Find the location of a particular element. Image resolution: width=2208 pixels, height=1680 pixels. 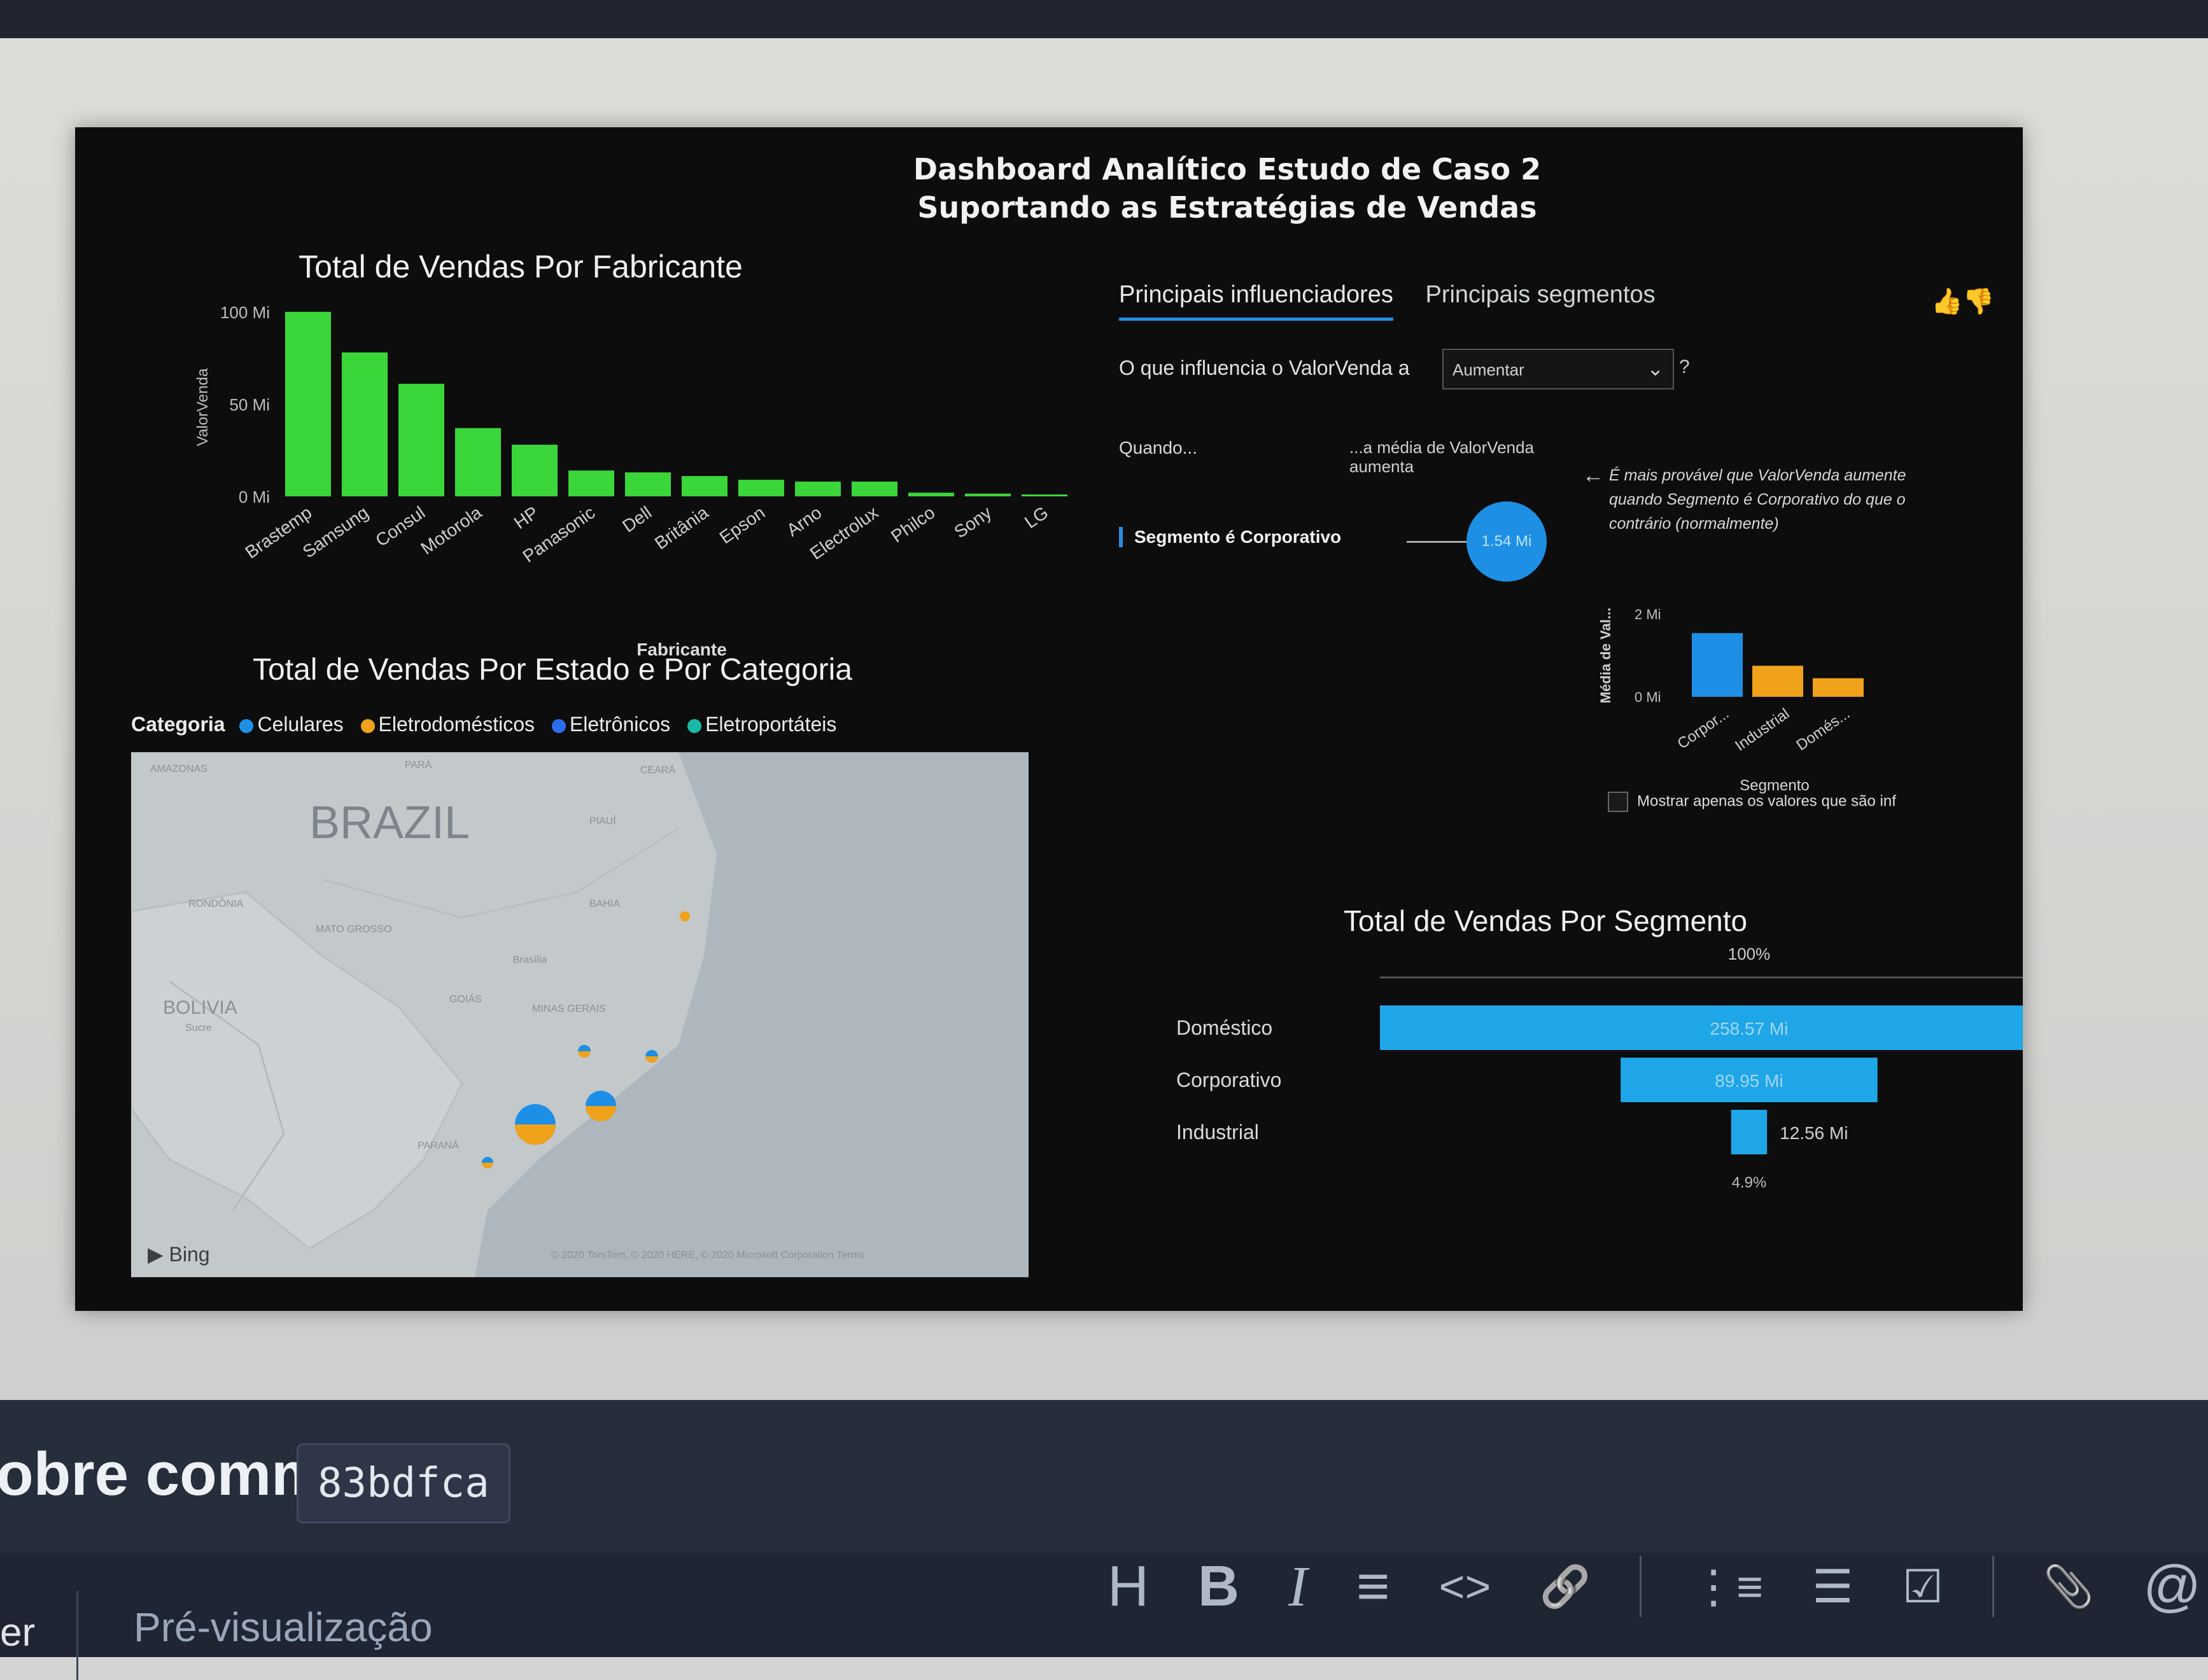

show-influencing-only-checkbox: Mostrar apenas os valores que são inf is located at coordinates (1752, 802).